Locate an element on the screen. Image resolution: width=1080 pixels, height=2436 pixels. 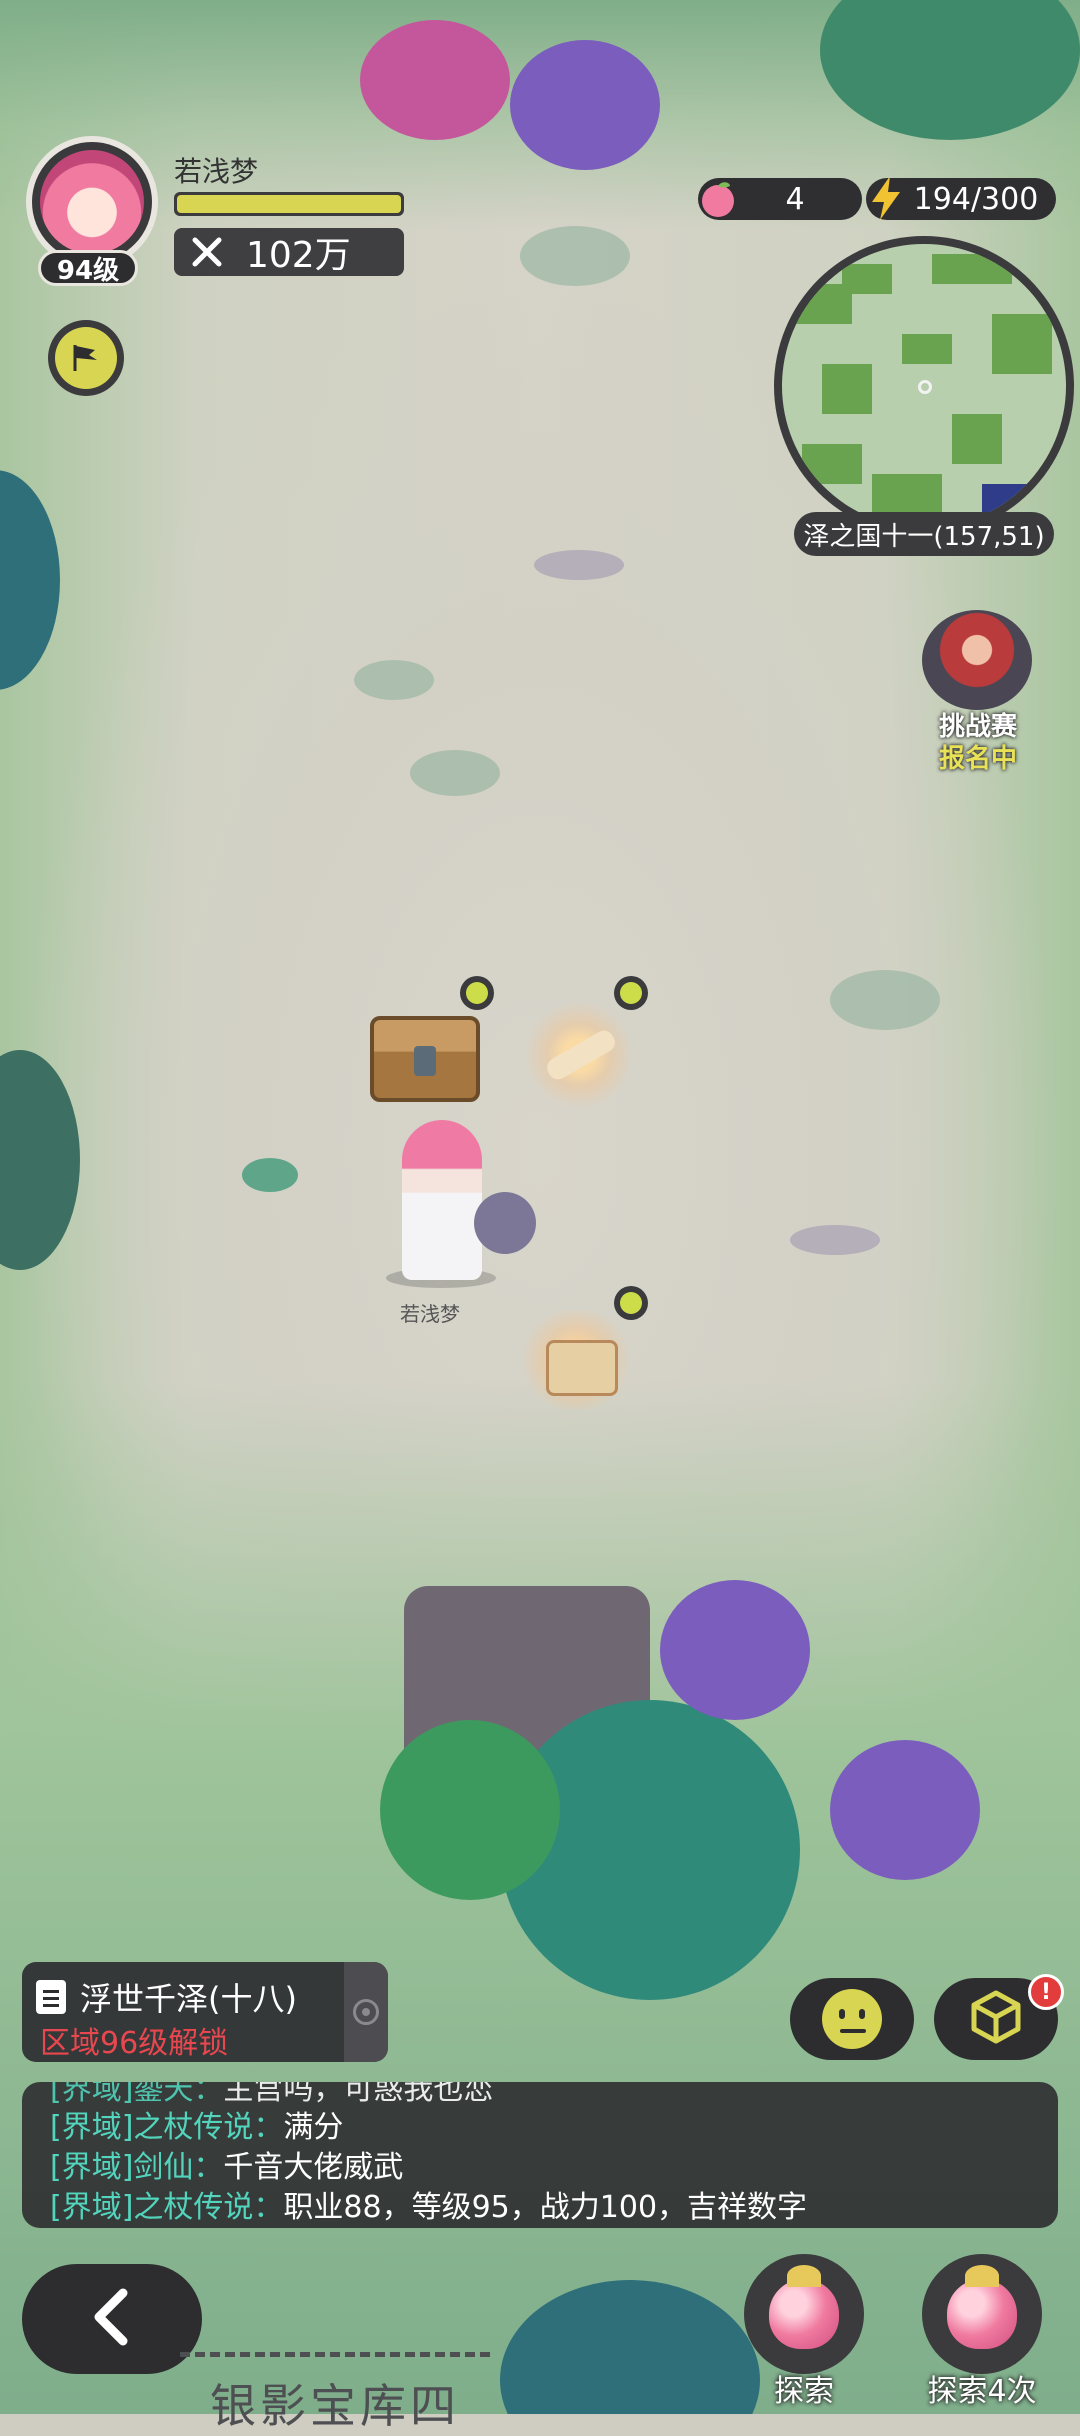
crossed-swords-icon is located at coordinates (207, 252).